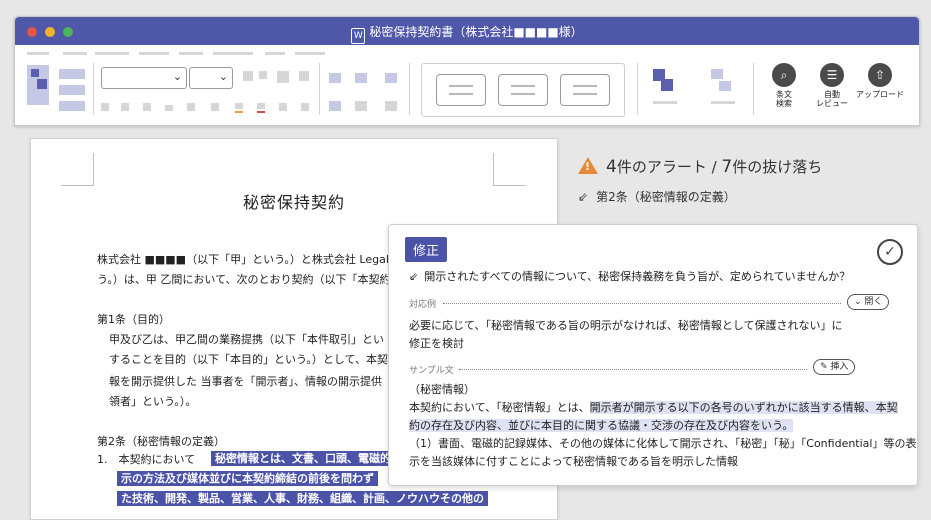  I want to click on highlighted-text: 秘密情報とは、文書、口頭、電磁的, so click(303, 458).